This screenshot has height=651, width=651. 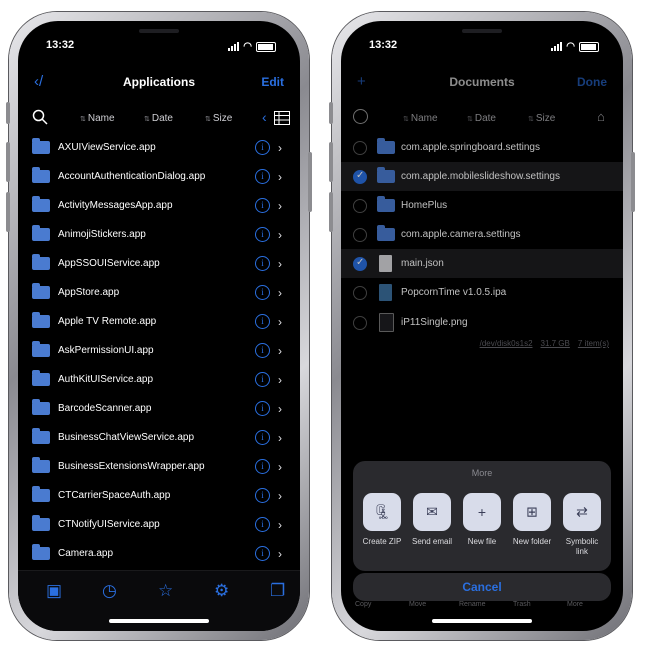 I want to click on edit-button: Edit, so click(x=272, y=82).